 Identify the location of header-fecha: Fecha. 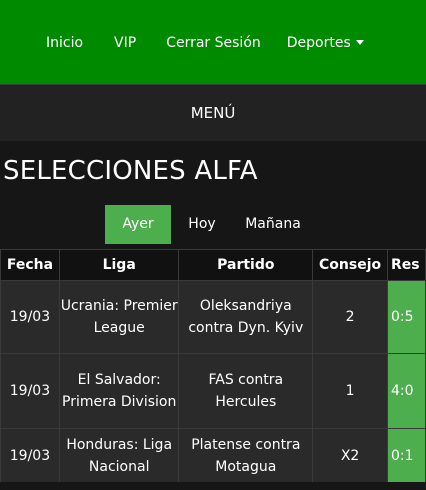
(30, 265).